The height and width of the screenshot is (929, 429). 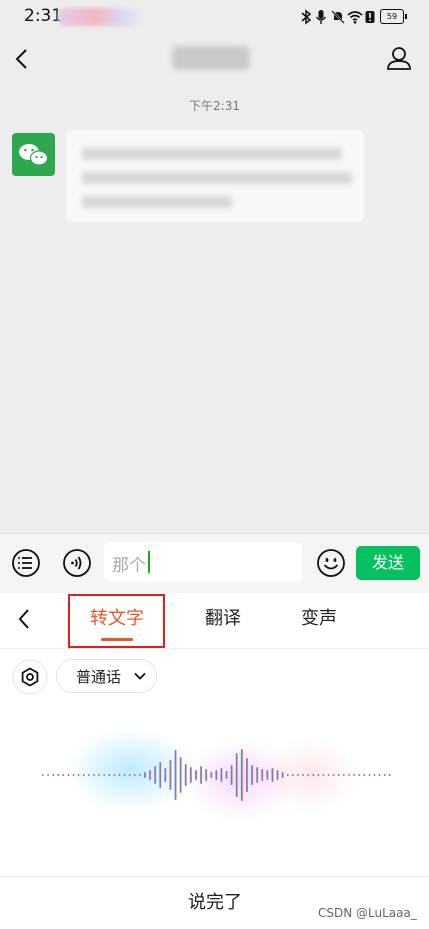 I want to click on tab-translate: 翻译, so click(x=223, y=617).